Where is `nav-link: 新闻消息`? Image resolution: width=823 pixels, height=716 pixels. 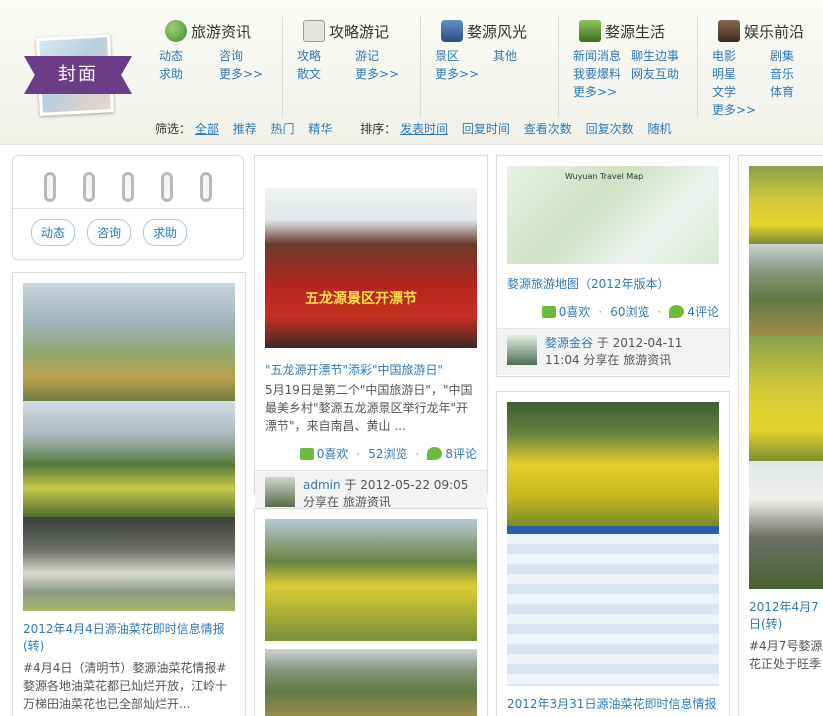
nav-link: 新闻消息 is located at coordinates (602, 56).